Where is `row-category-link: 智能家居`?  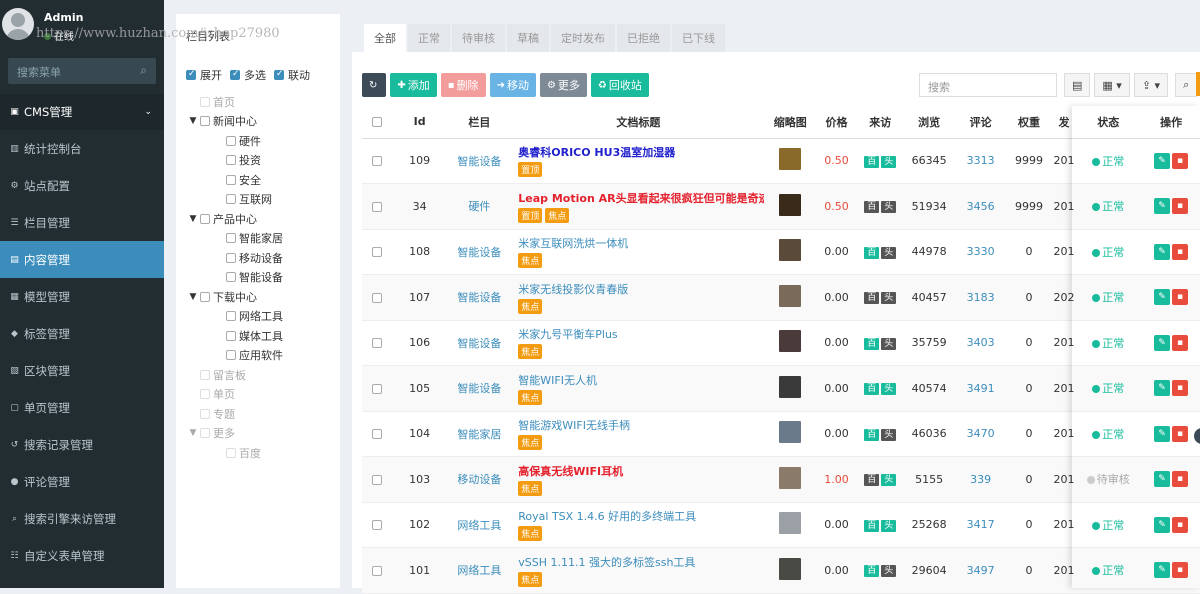
row-category-link: 智能家居 is located at coordinates (479, 434).